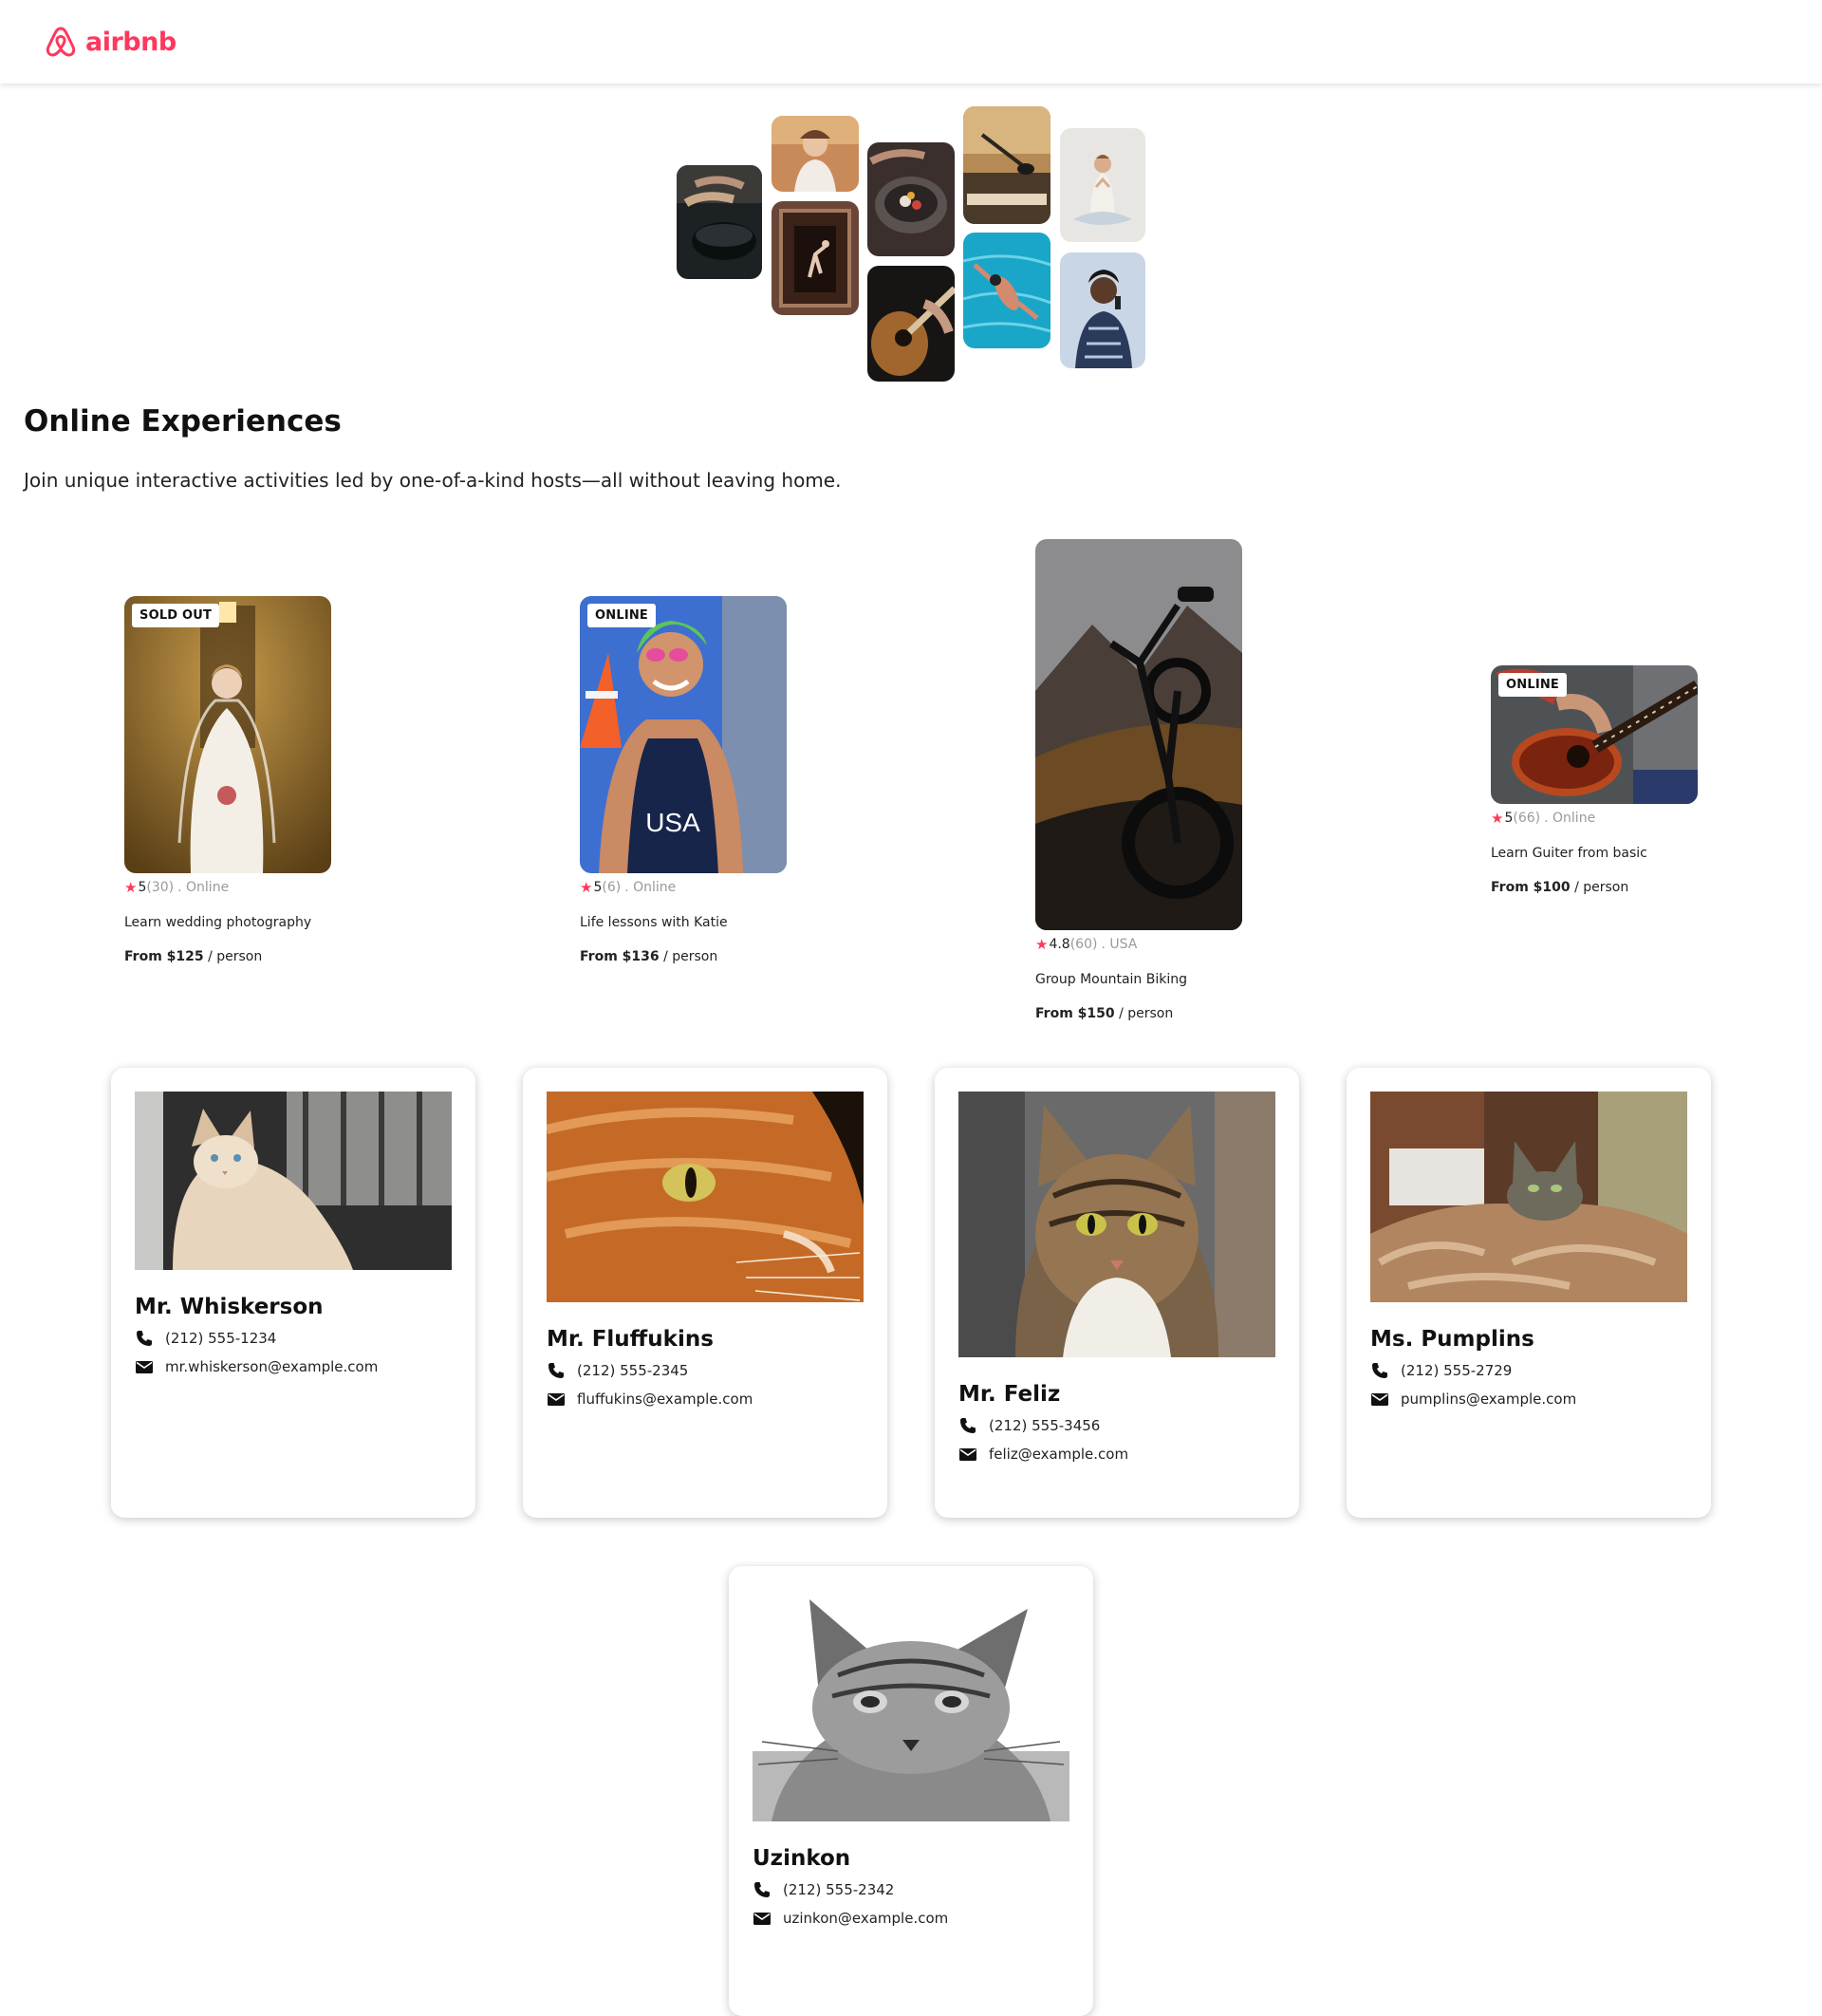  What do you see at coordinates (694, 922) in the screenshot?
I see `experience-title: Life lessons with Katie` at bounding box center [694, 922].